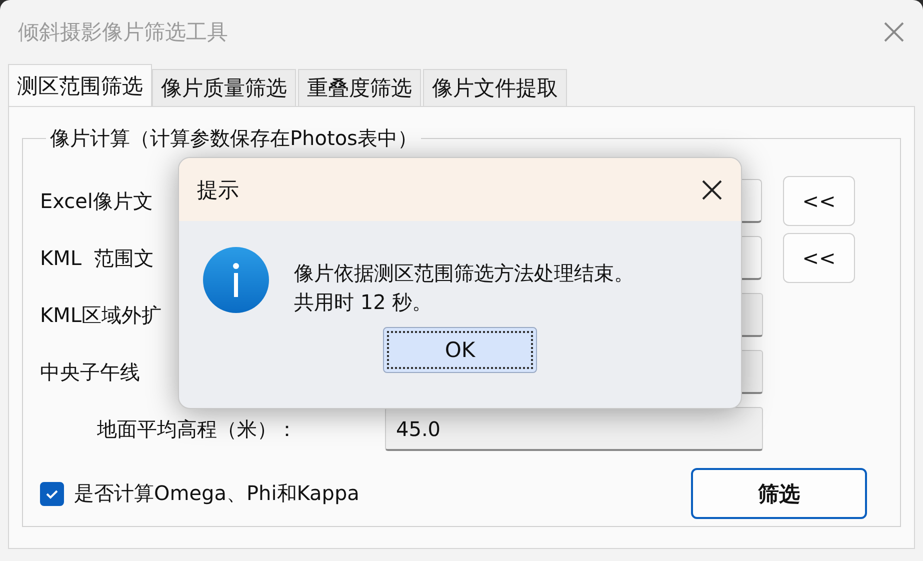  What do you see at coordinates (236, 280) in the screenshot?
I see `info-icon` at bounding box center [236, 280].